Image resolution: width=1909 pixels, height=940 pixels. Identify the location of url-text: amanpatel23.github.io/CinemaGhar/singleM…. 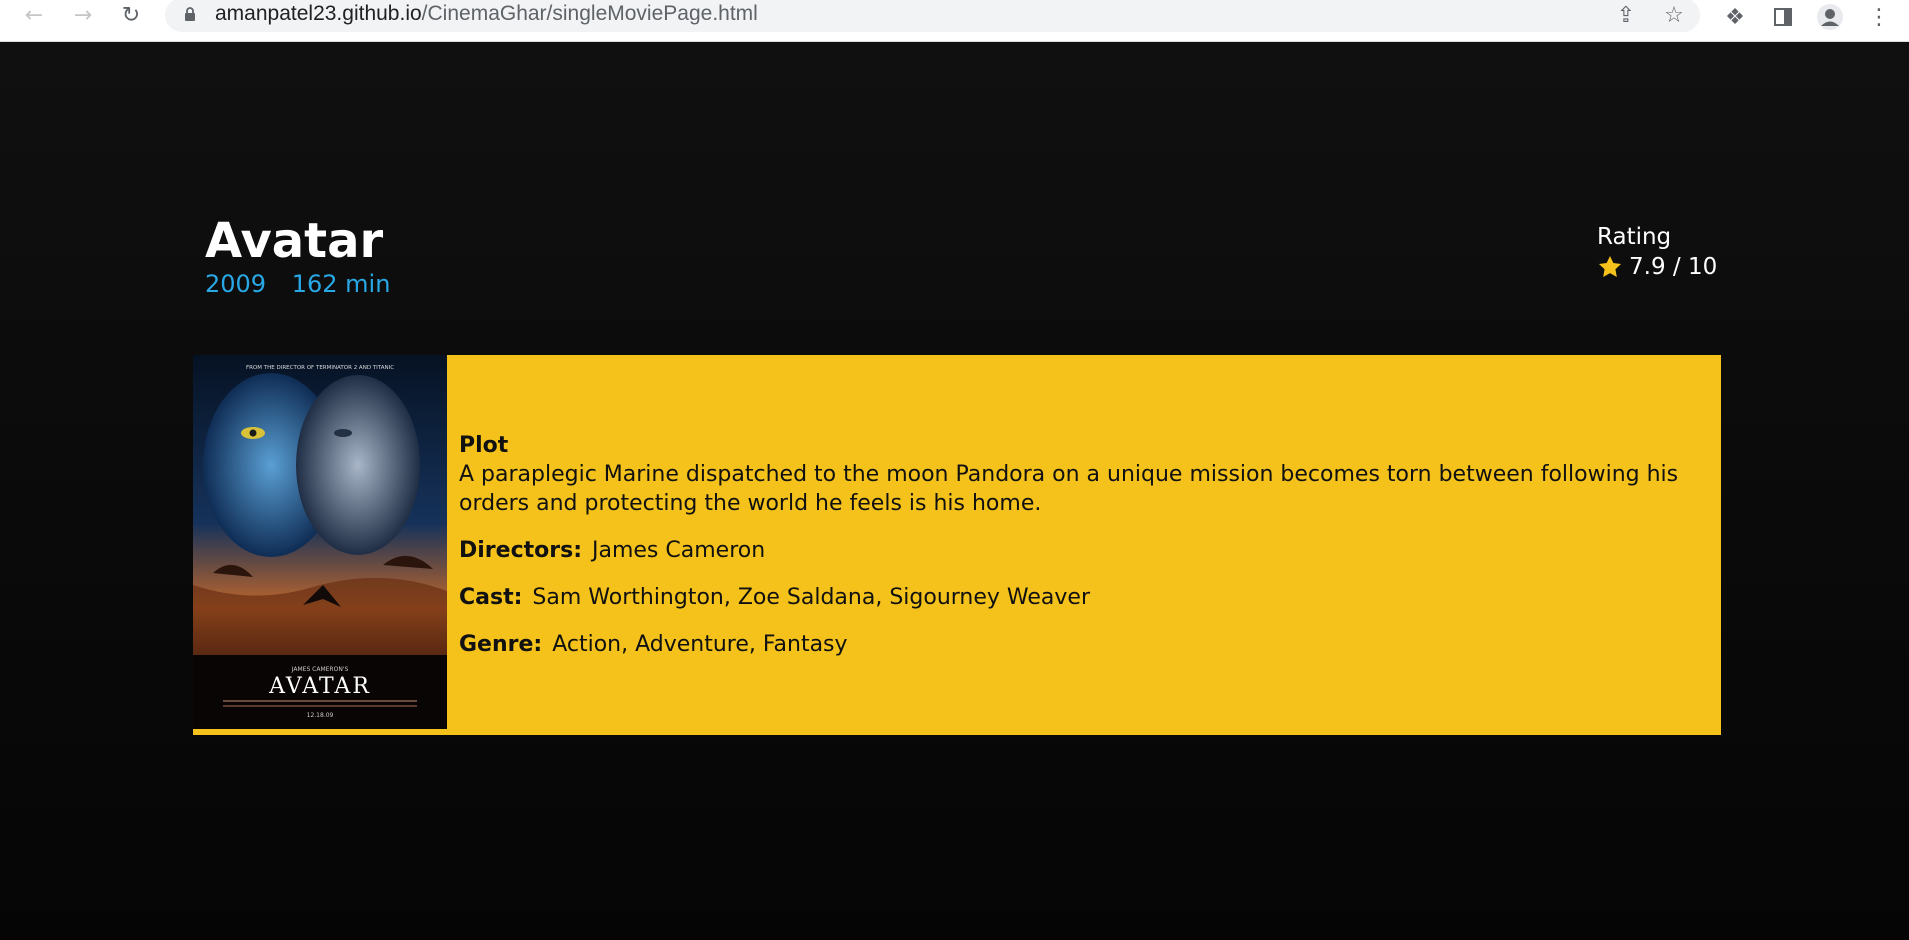
(486, 14).